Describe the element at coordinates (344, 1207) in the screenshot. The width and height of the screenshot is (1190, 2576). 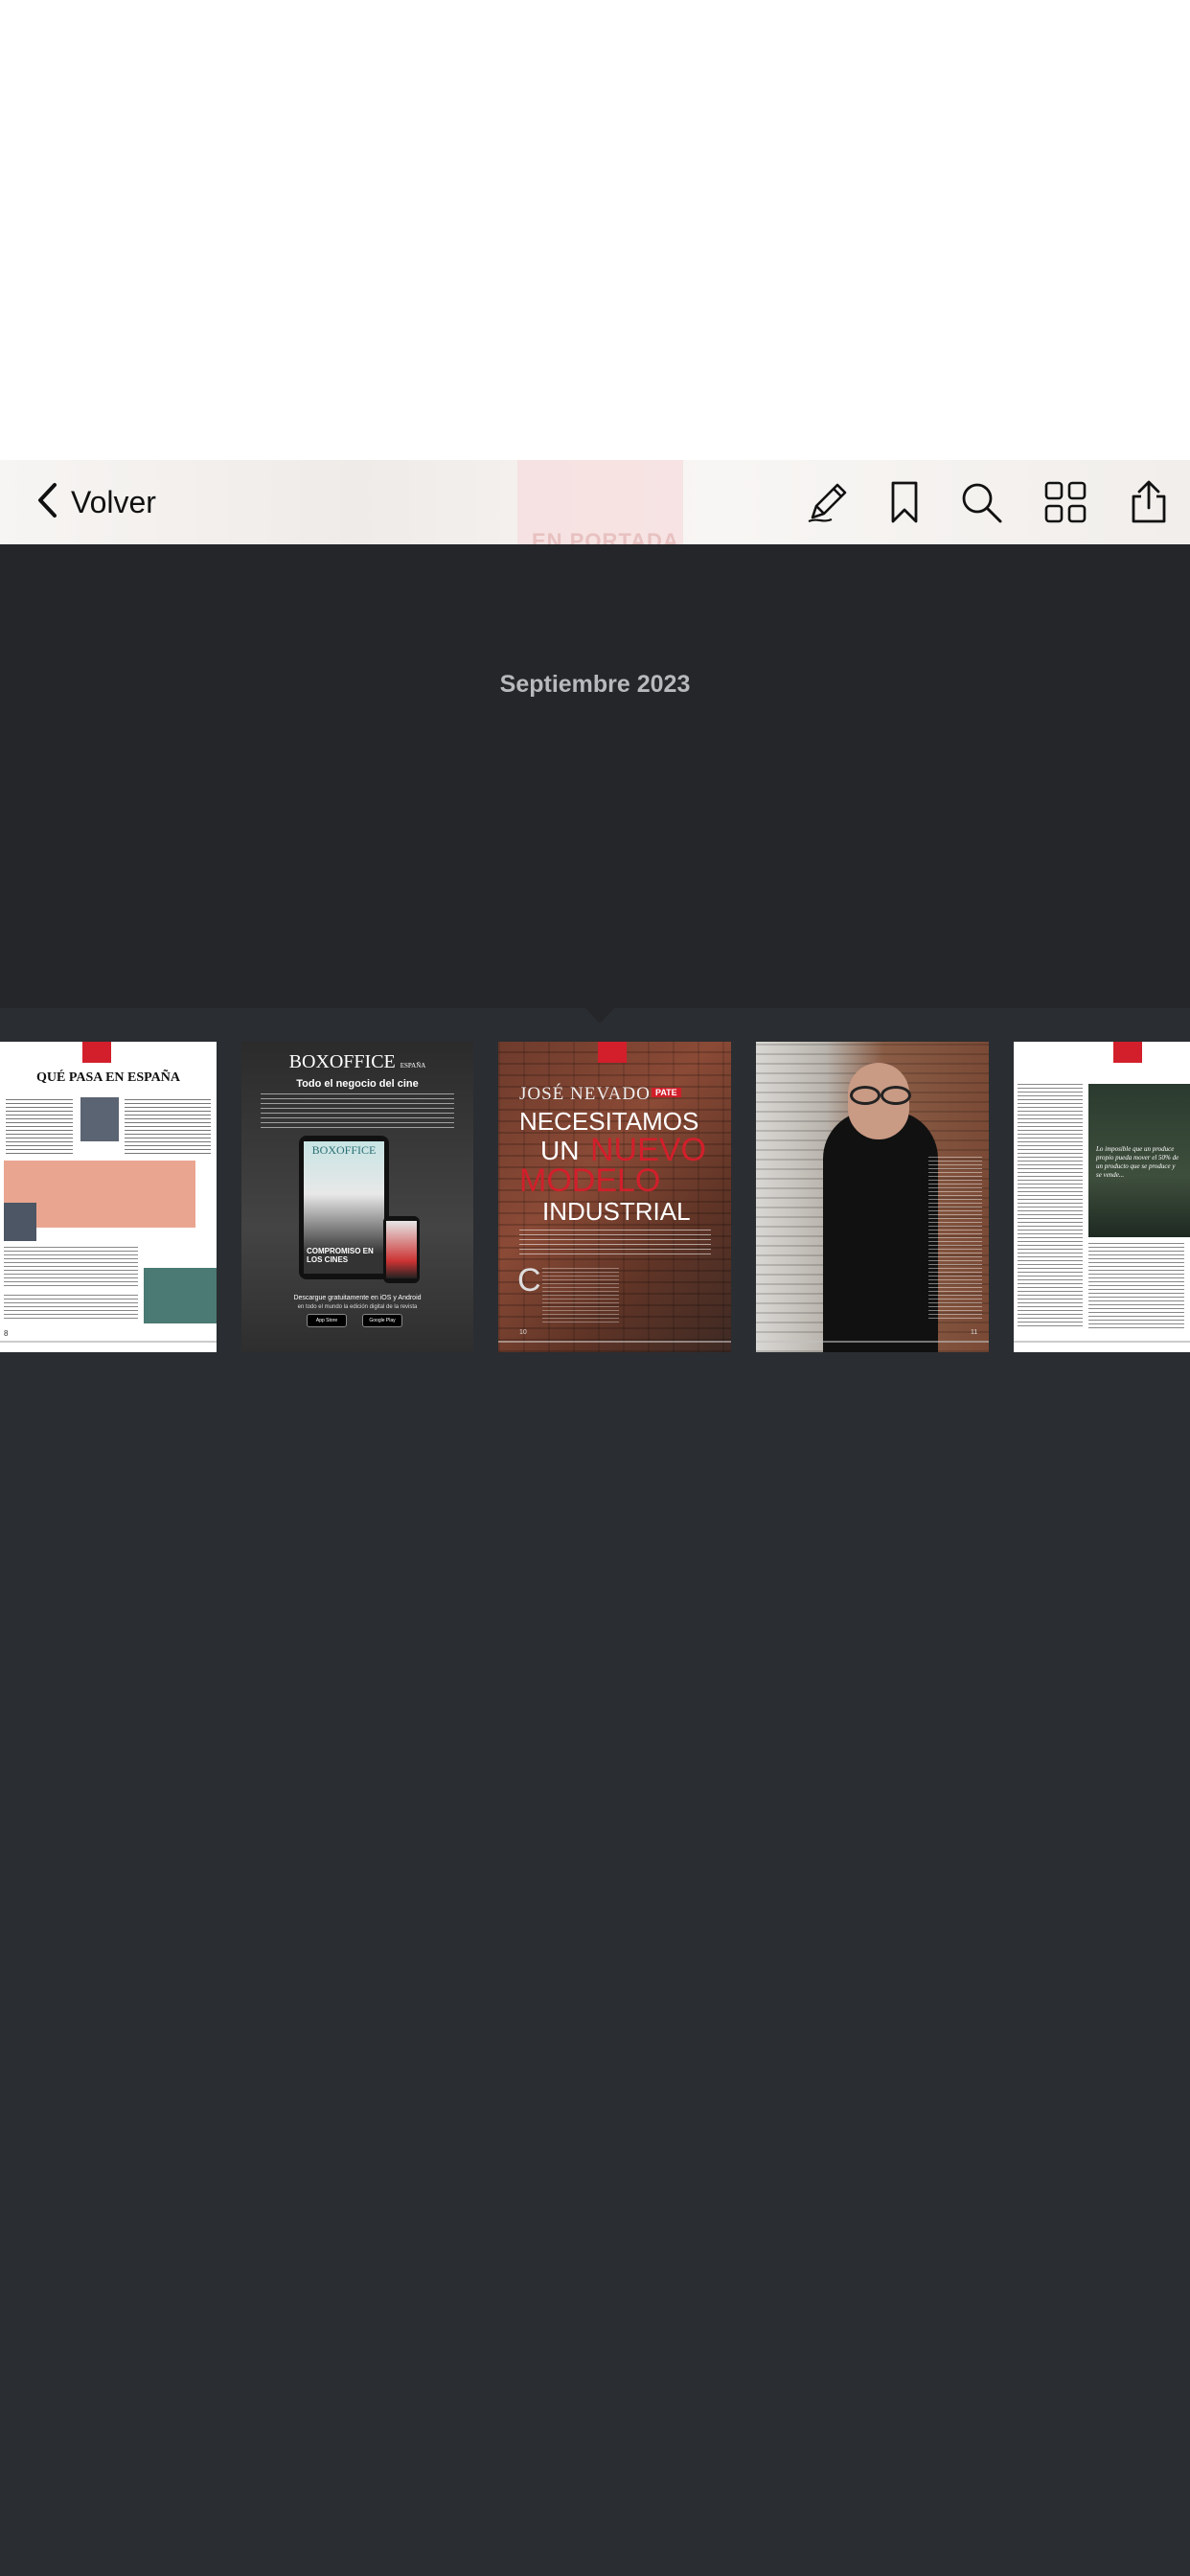
I see `tablet-mockup: BOXOFFICE COMPROMISO EN LOS CINES` at that location.